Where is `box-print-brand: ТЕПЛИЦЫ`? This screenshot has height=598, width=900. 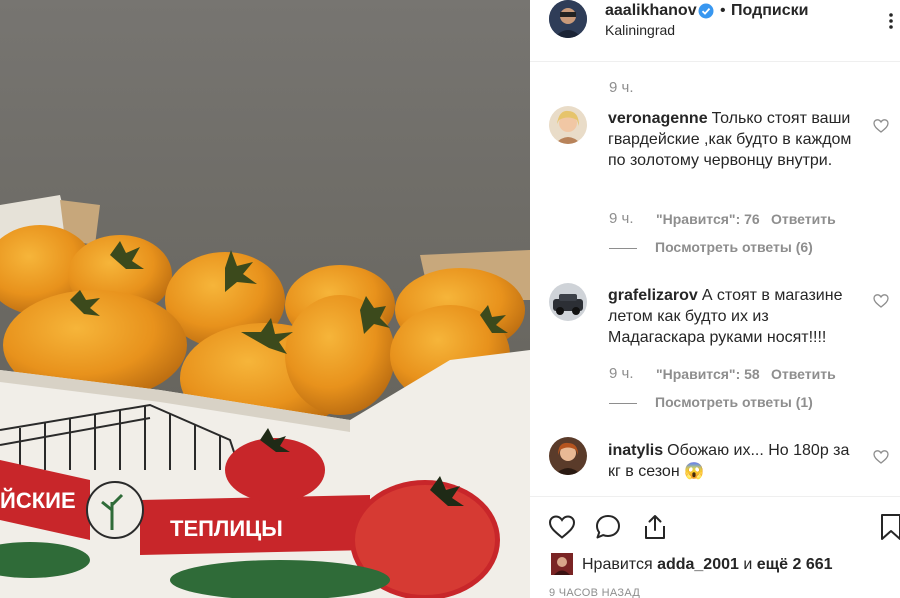
box-print-brand: ТЕПЛИЦЫ is located at coordinates (226, 528).